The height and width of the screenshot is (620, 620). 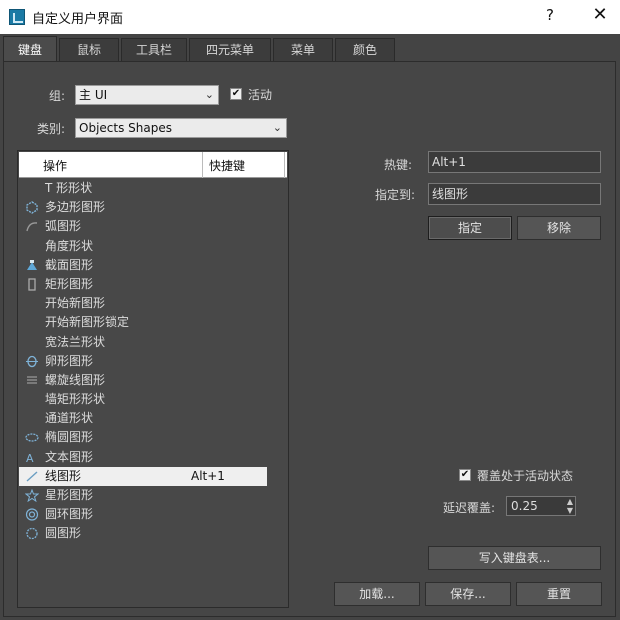 I want to click on active-label: 活动, so click(x=260, y=95).